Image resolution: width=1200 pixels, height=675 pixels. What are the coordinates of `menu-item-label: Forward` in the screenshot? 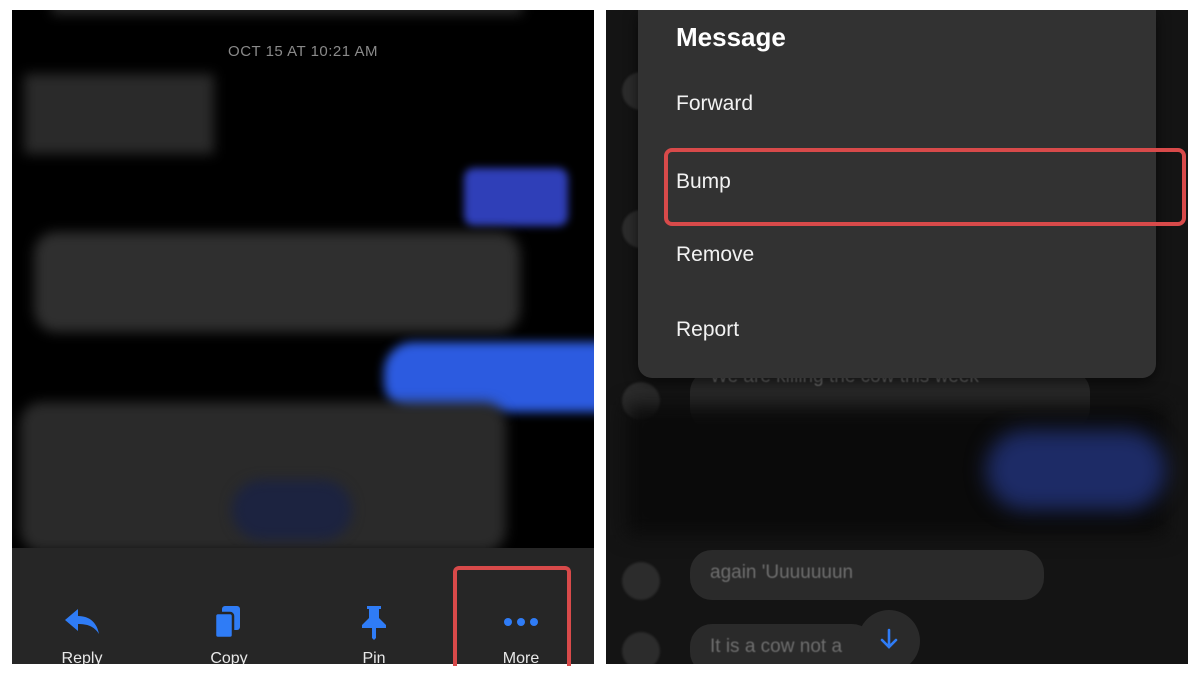 It's located at (715, 103).